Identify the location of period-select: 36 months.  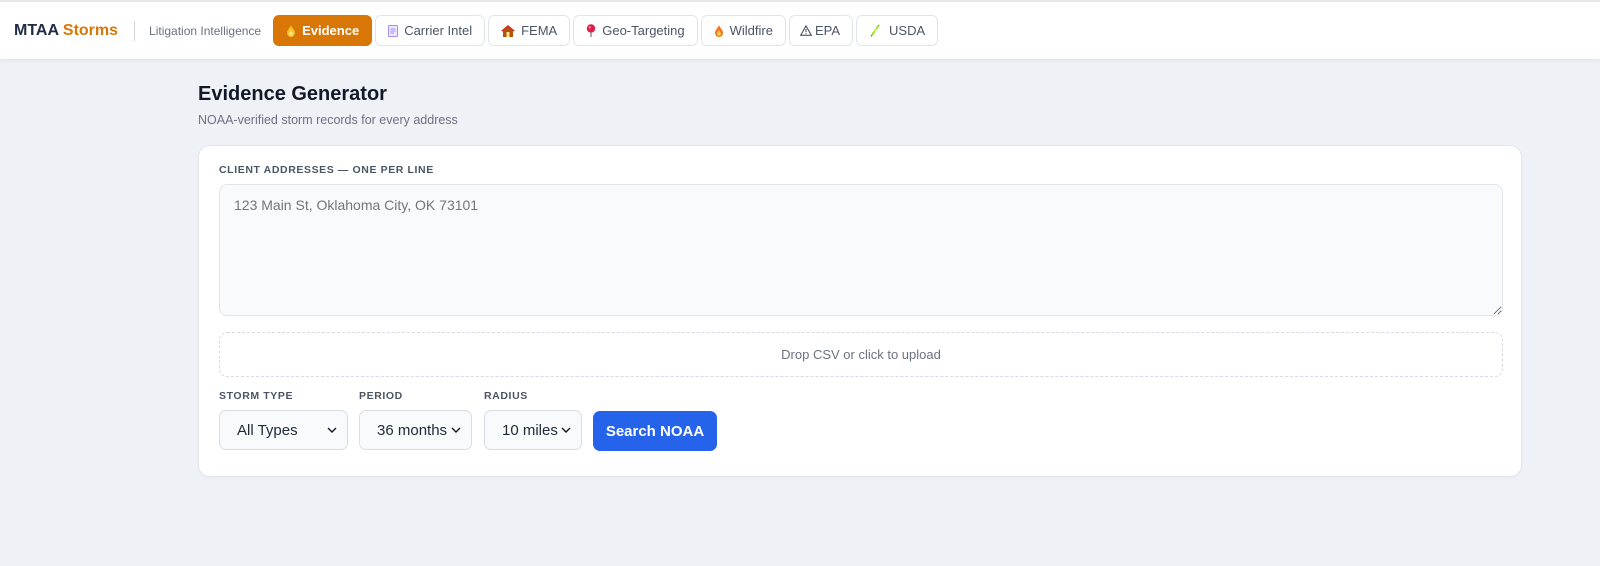
(415, 430).